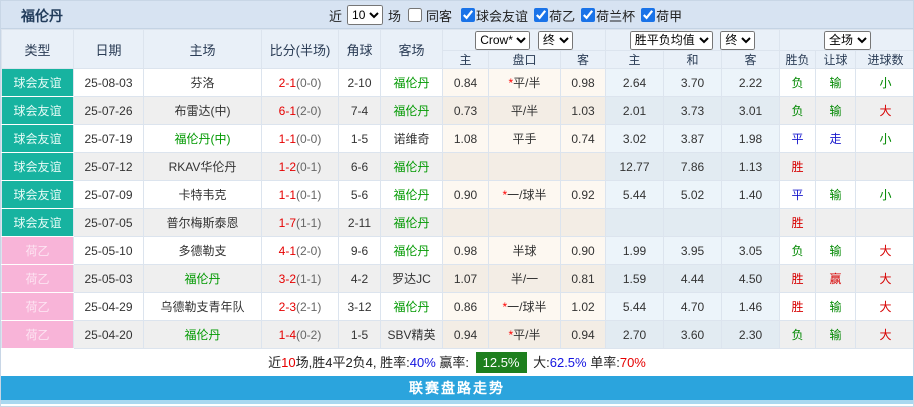 The width and height of the screenshot is (914, 407). Describe the element at coordinates (693, 166) in the screenshot. I see `eu-draw-odds-cell: 7.86` at that location.